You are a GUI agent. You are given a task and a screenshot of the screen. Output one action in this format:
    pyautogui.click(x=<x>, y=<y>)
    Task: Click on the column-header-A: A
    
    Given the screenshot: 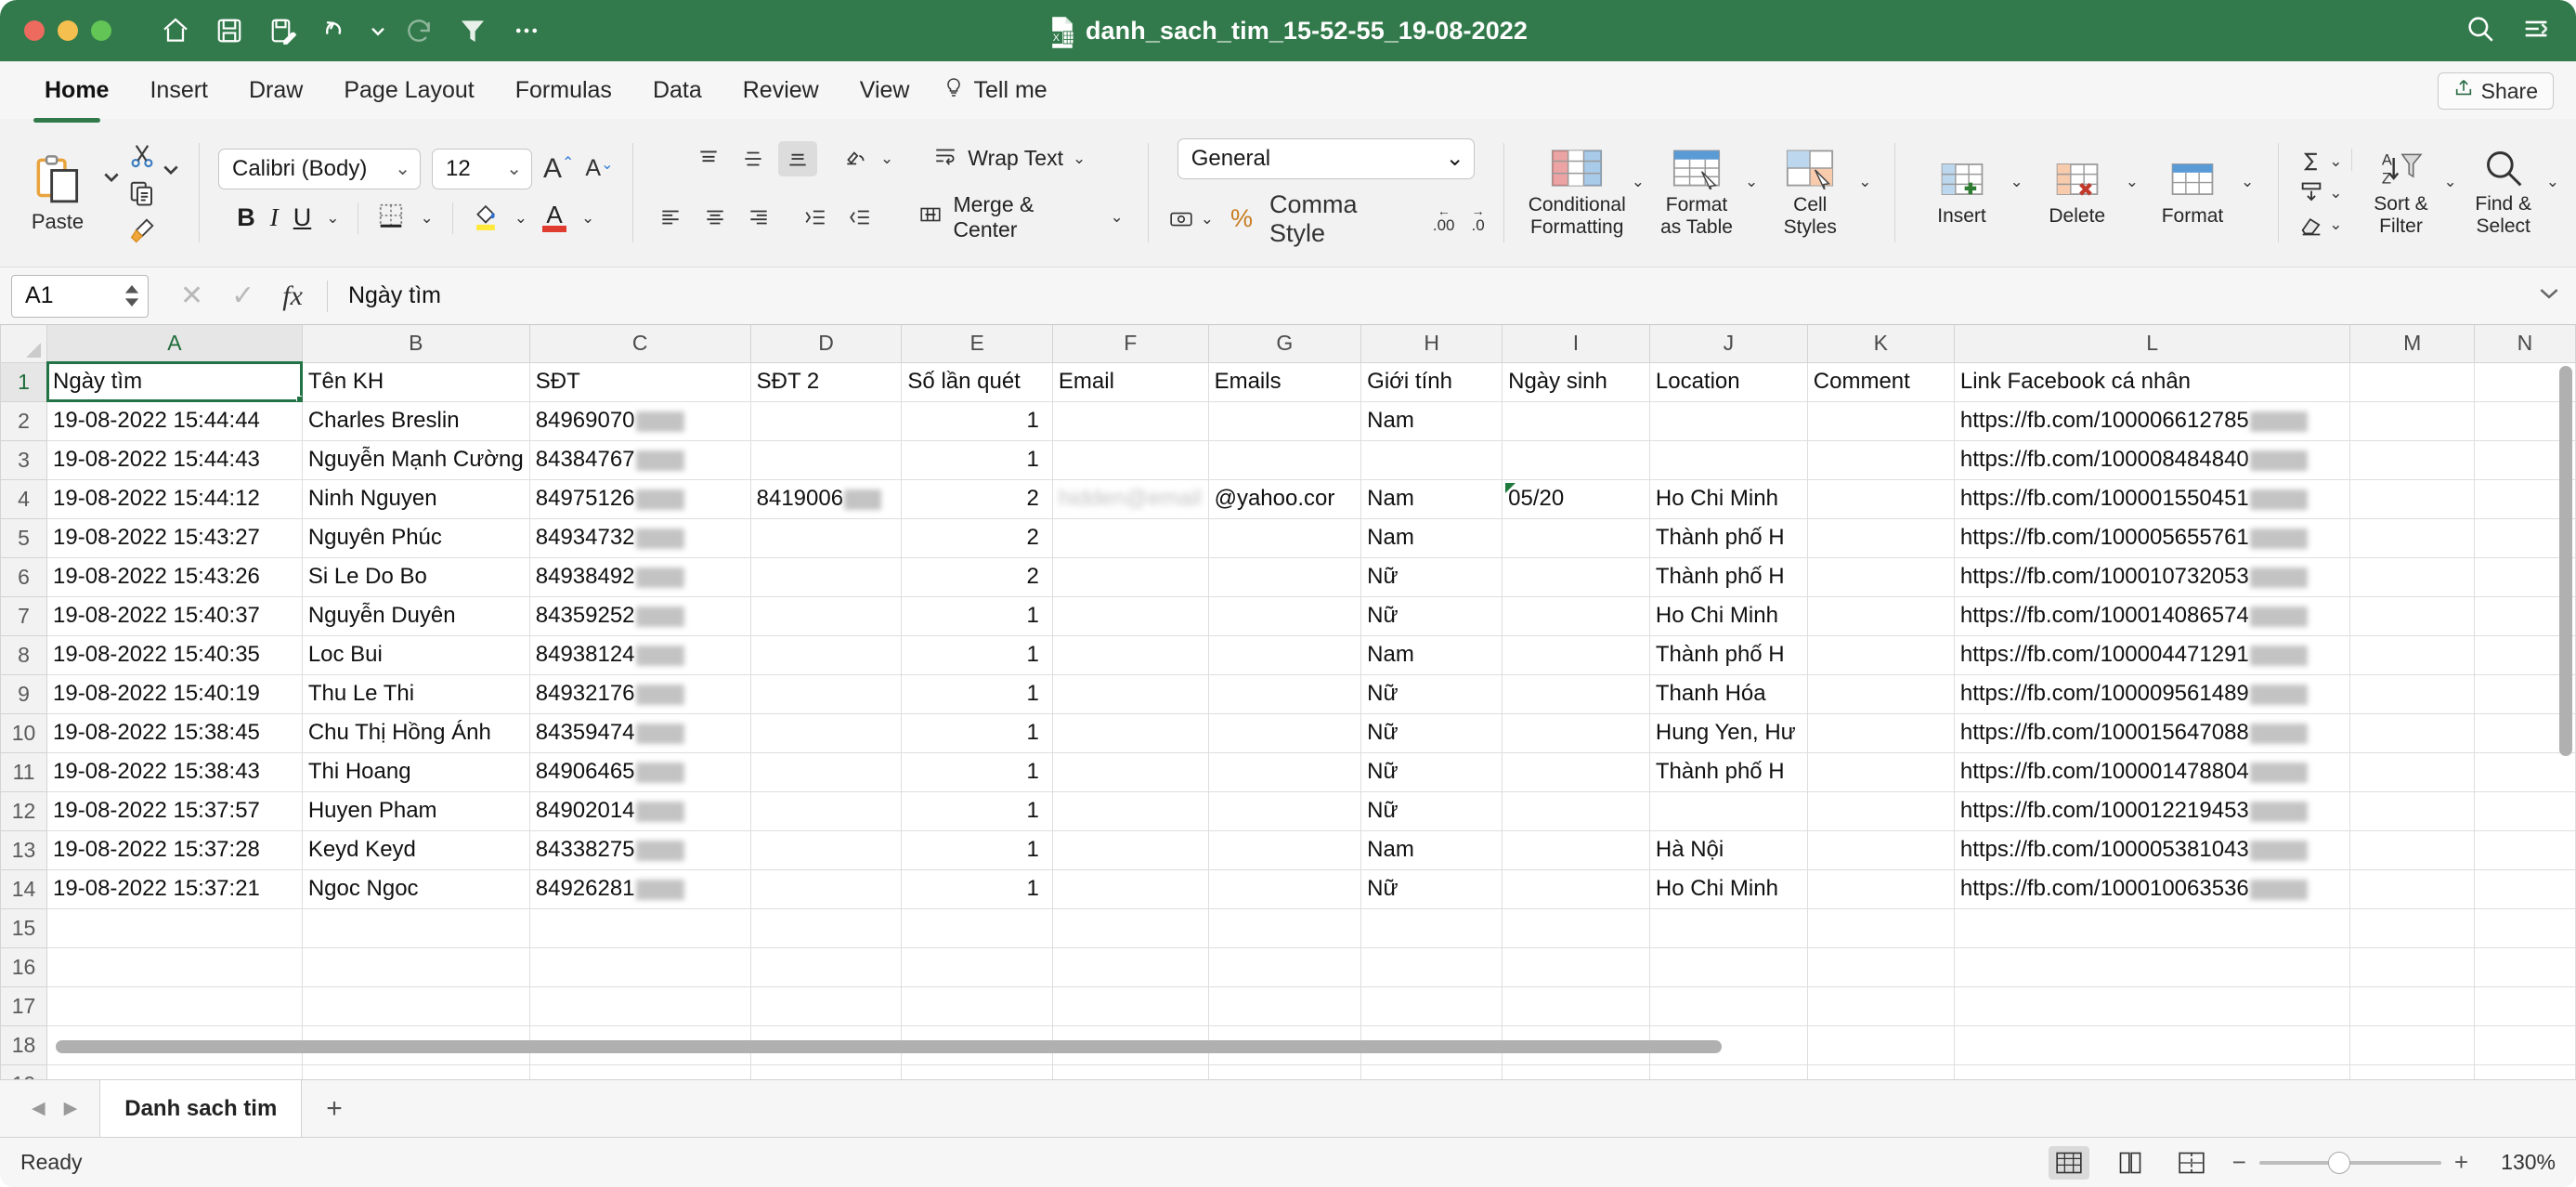 What is the action you would take?
    pyautogui.click(x=174, y=344)
    